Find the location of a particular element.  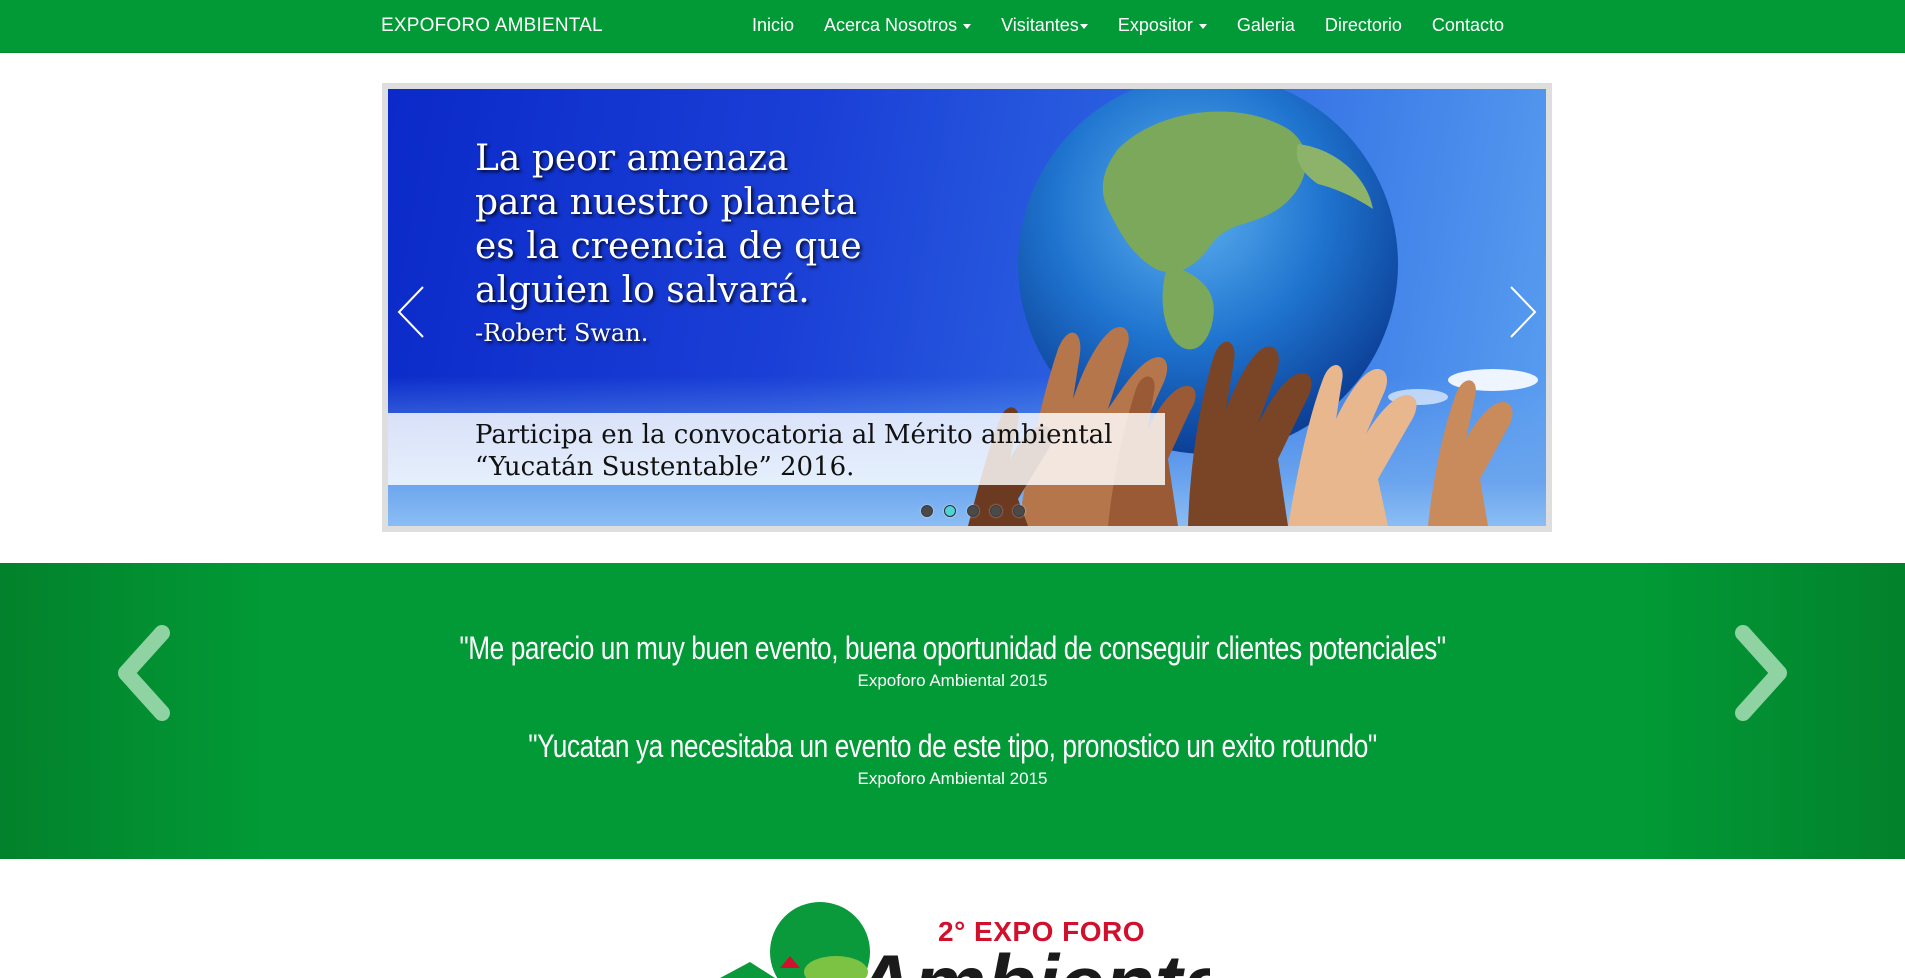

nav-inicio: Inicio is located at coordinates (773, 25).